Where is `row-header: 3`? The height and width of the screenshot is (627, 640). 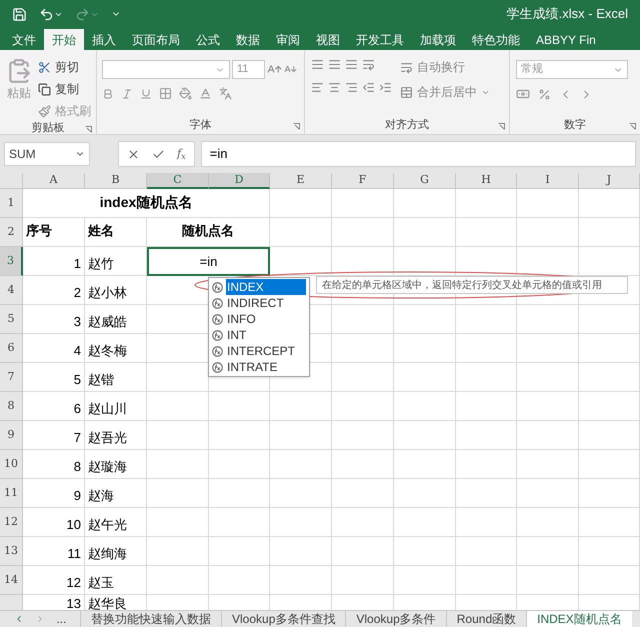
row-header: 3 is located at coordinates (11, 261).